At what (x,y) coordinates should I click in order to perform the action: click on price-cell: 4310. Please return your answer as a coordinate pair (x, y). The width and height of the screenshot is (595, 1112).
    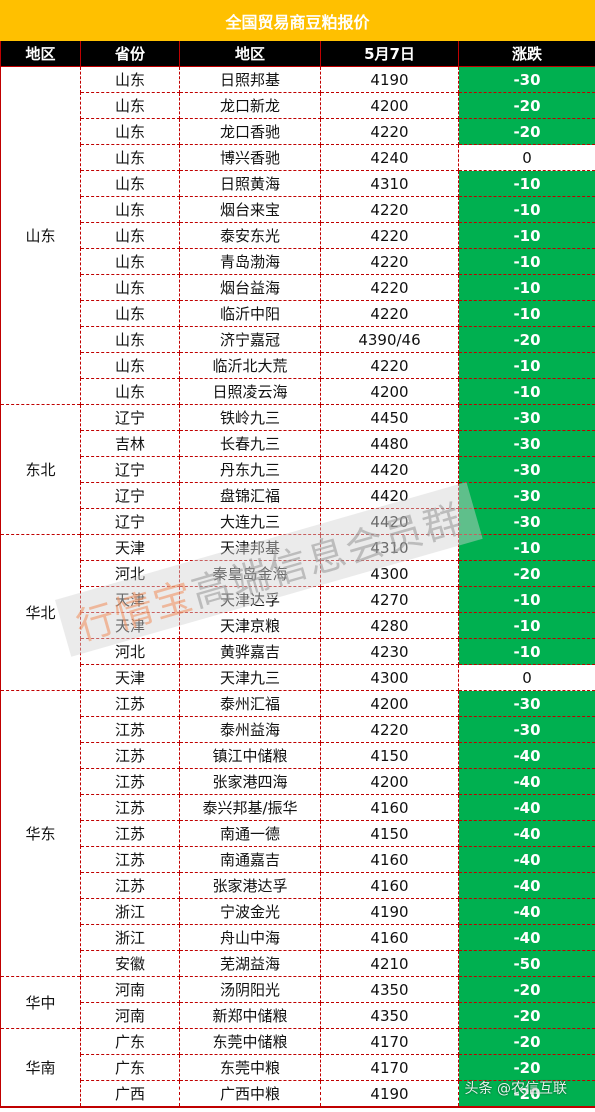
    Looking at the image, I should click on (389, 547).